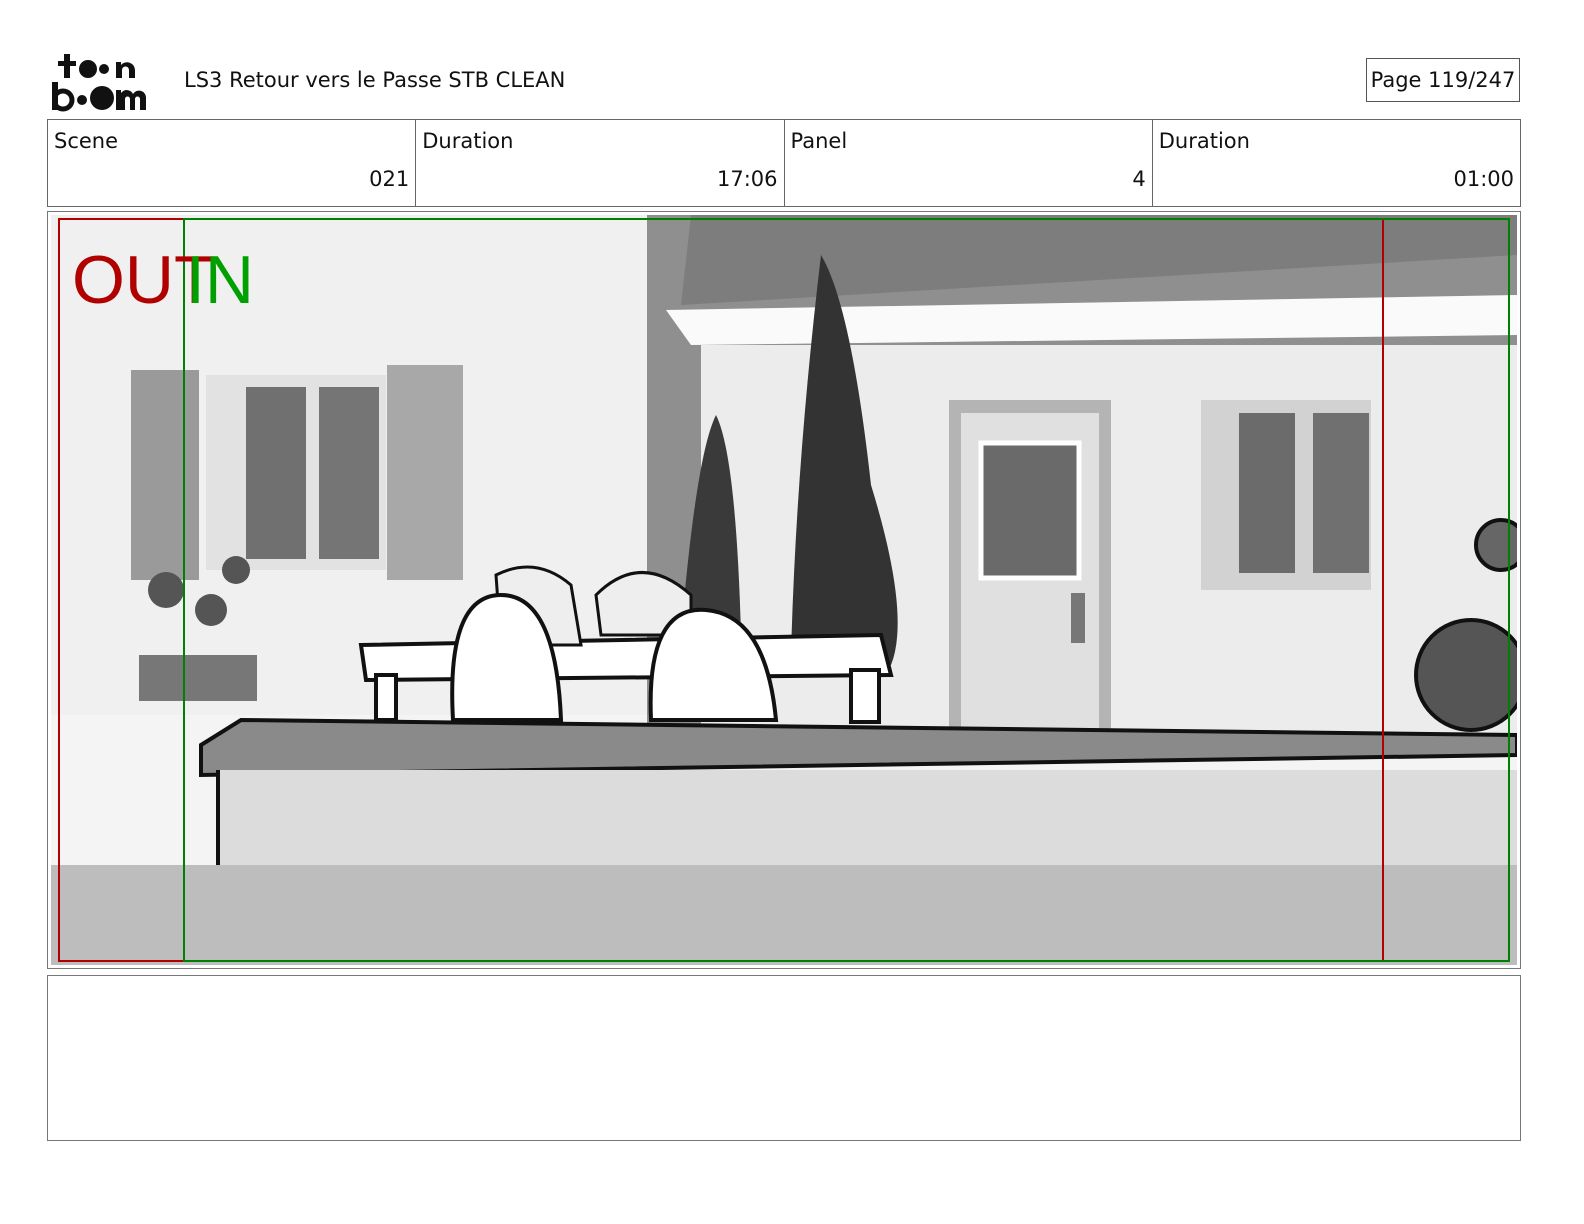 The height and width of the screenshot is (1224, 1584). What do you see at coordinates (1483, 179) in the screenshot?
I see `panel-duration-value: 01:00` at bounding box center [1483, 179].